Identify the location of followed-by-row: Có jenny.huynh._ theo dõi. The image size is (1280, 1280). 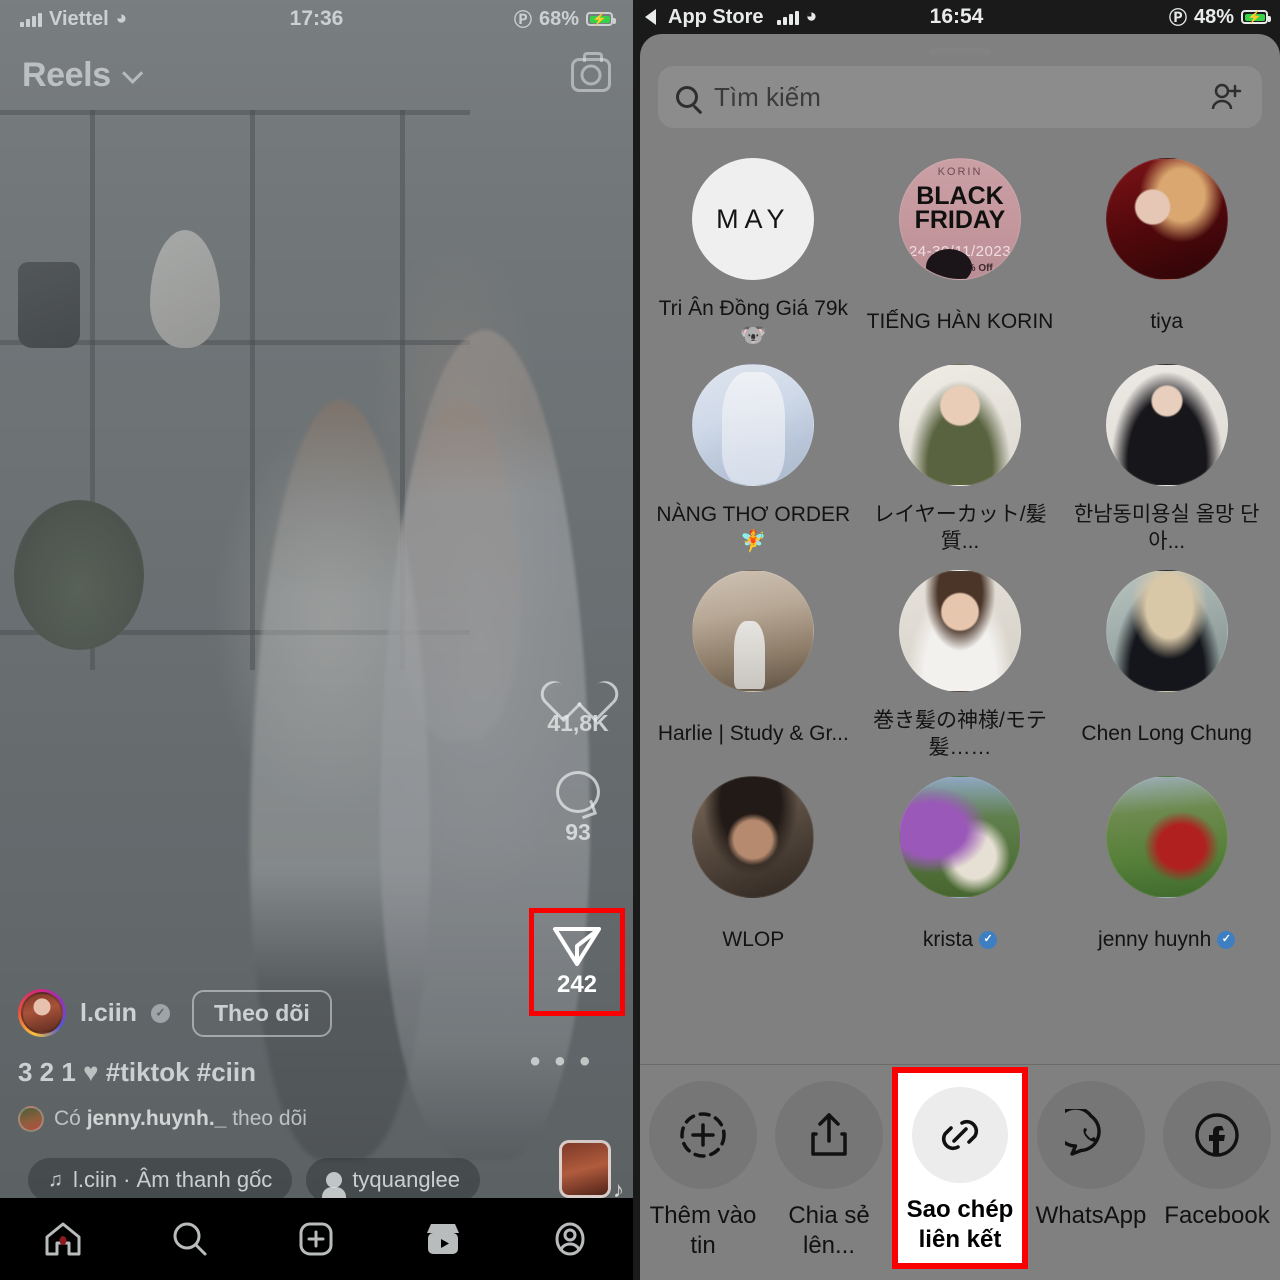
(270, 1119).